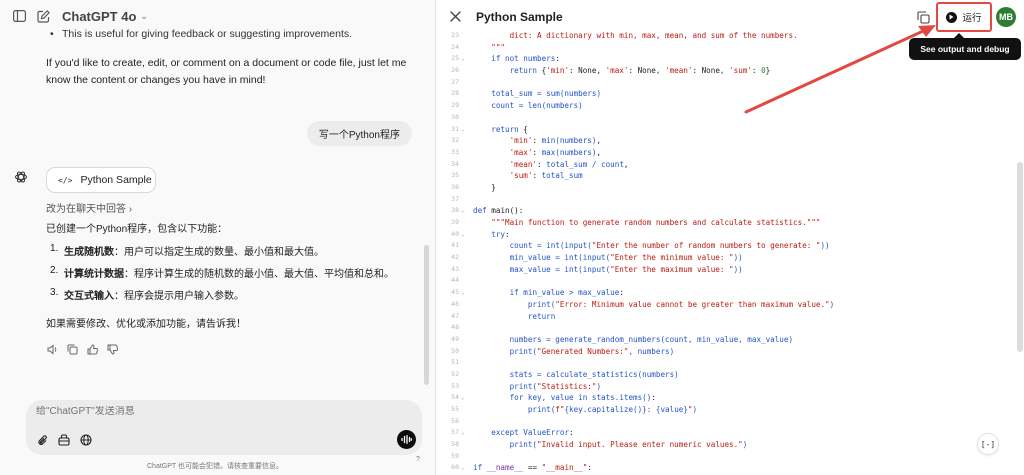 The width and height of the screenshot is (1024, 475). Describe the element at coordinates (672, 269) in the screenshot. I see `code-token: "Enter the maximum value: "` at that location.